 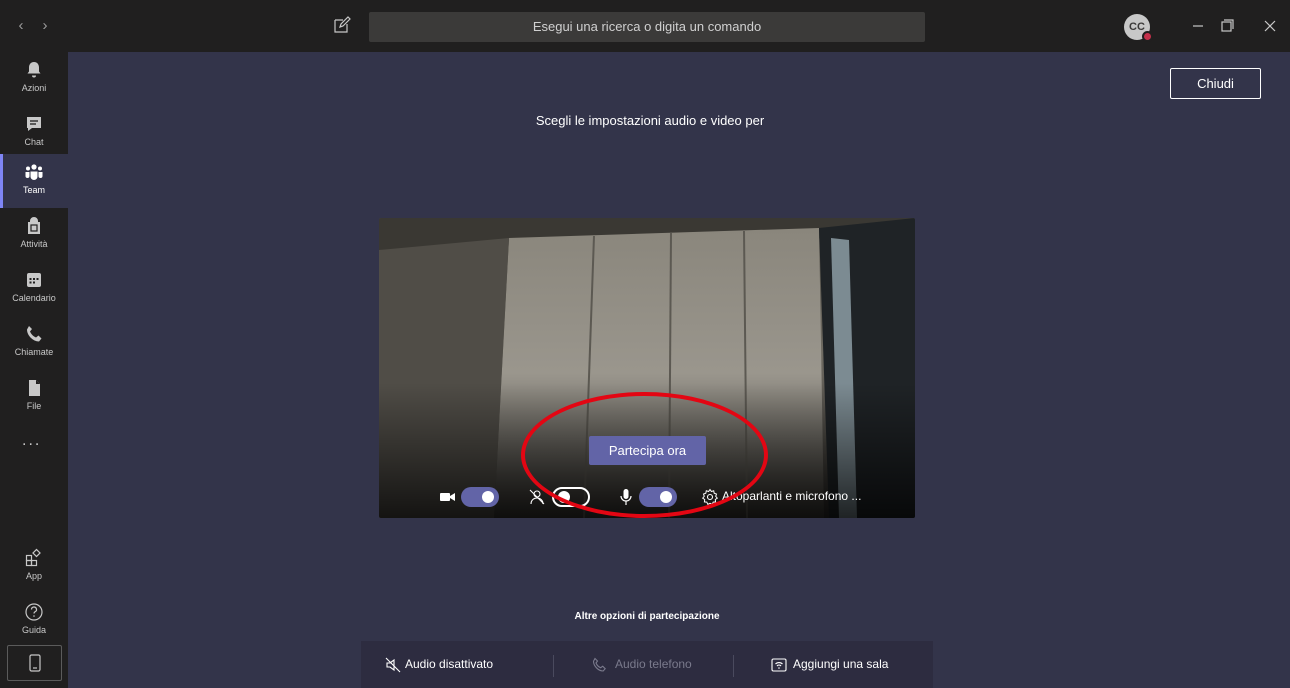 What do you see at coordinates (34, 612) in the screenshot?
I see `help-icon` at bounding box center [34, 612].